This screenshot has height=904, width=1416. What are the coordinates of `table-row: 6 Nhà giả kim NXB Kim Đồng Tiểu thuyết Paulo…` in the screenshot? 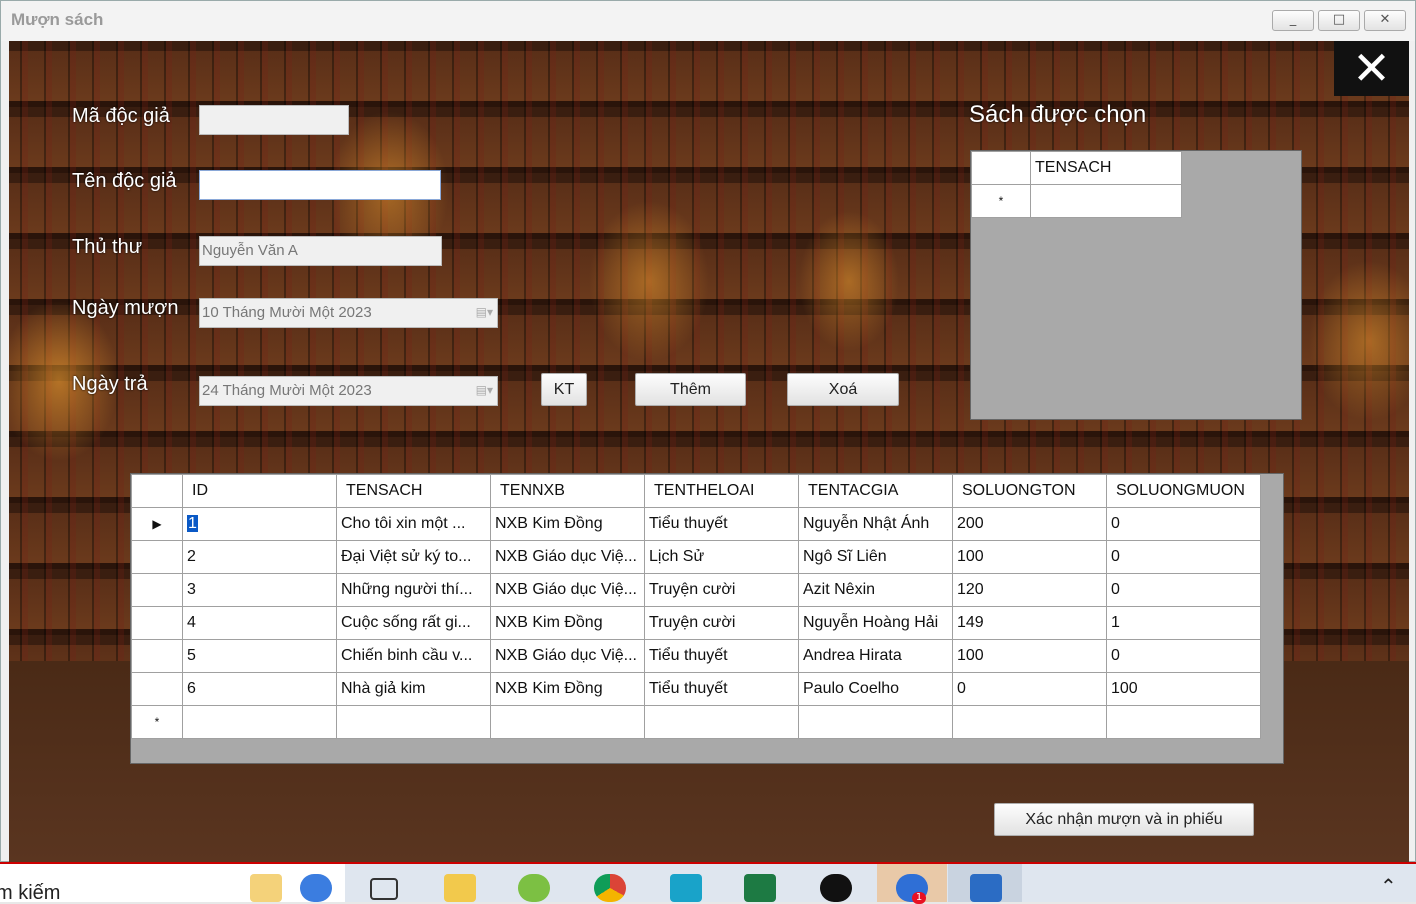 It's located at (696, 689).